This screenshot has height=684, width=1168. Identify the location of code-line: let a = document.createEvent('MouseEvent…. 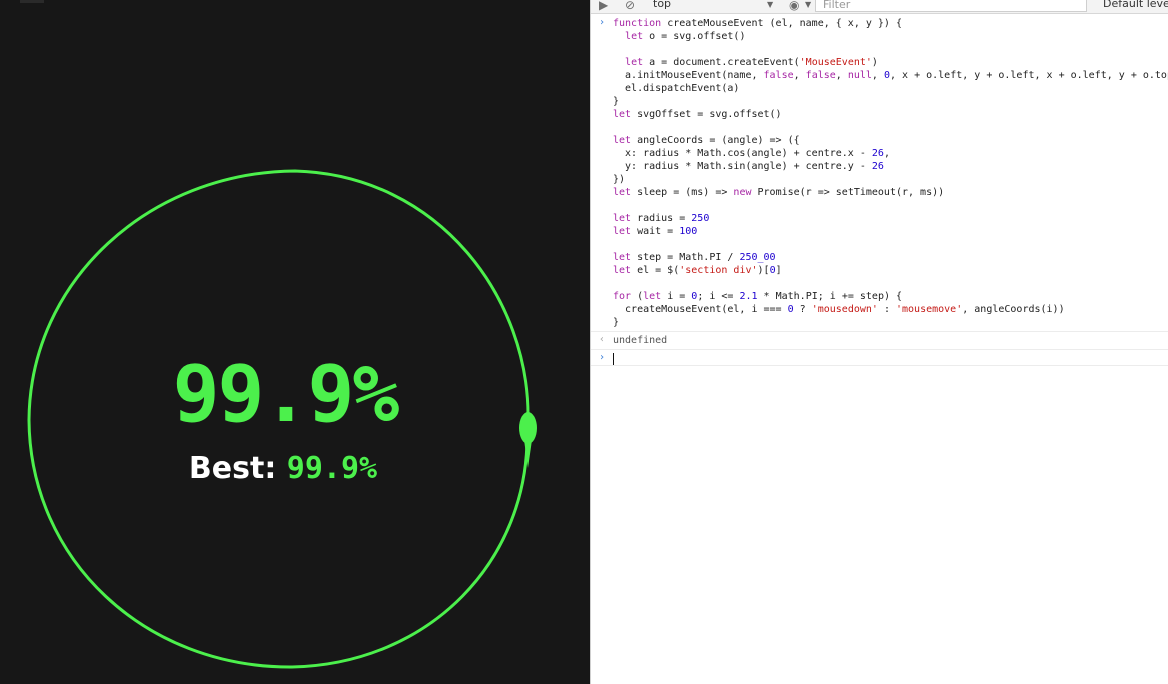
(751, 62).